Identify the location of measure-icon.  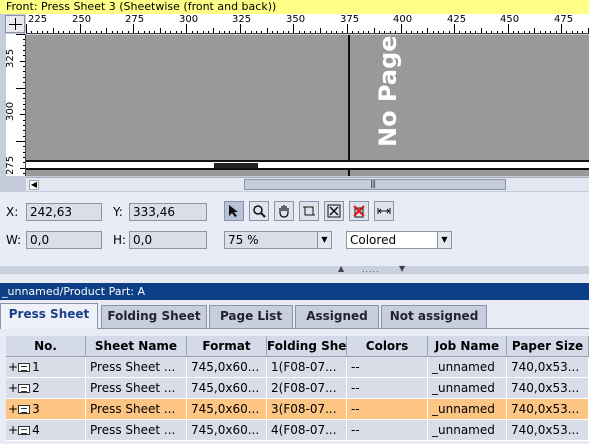
(384, 211).